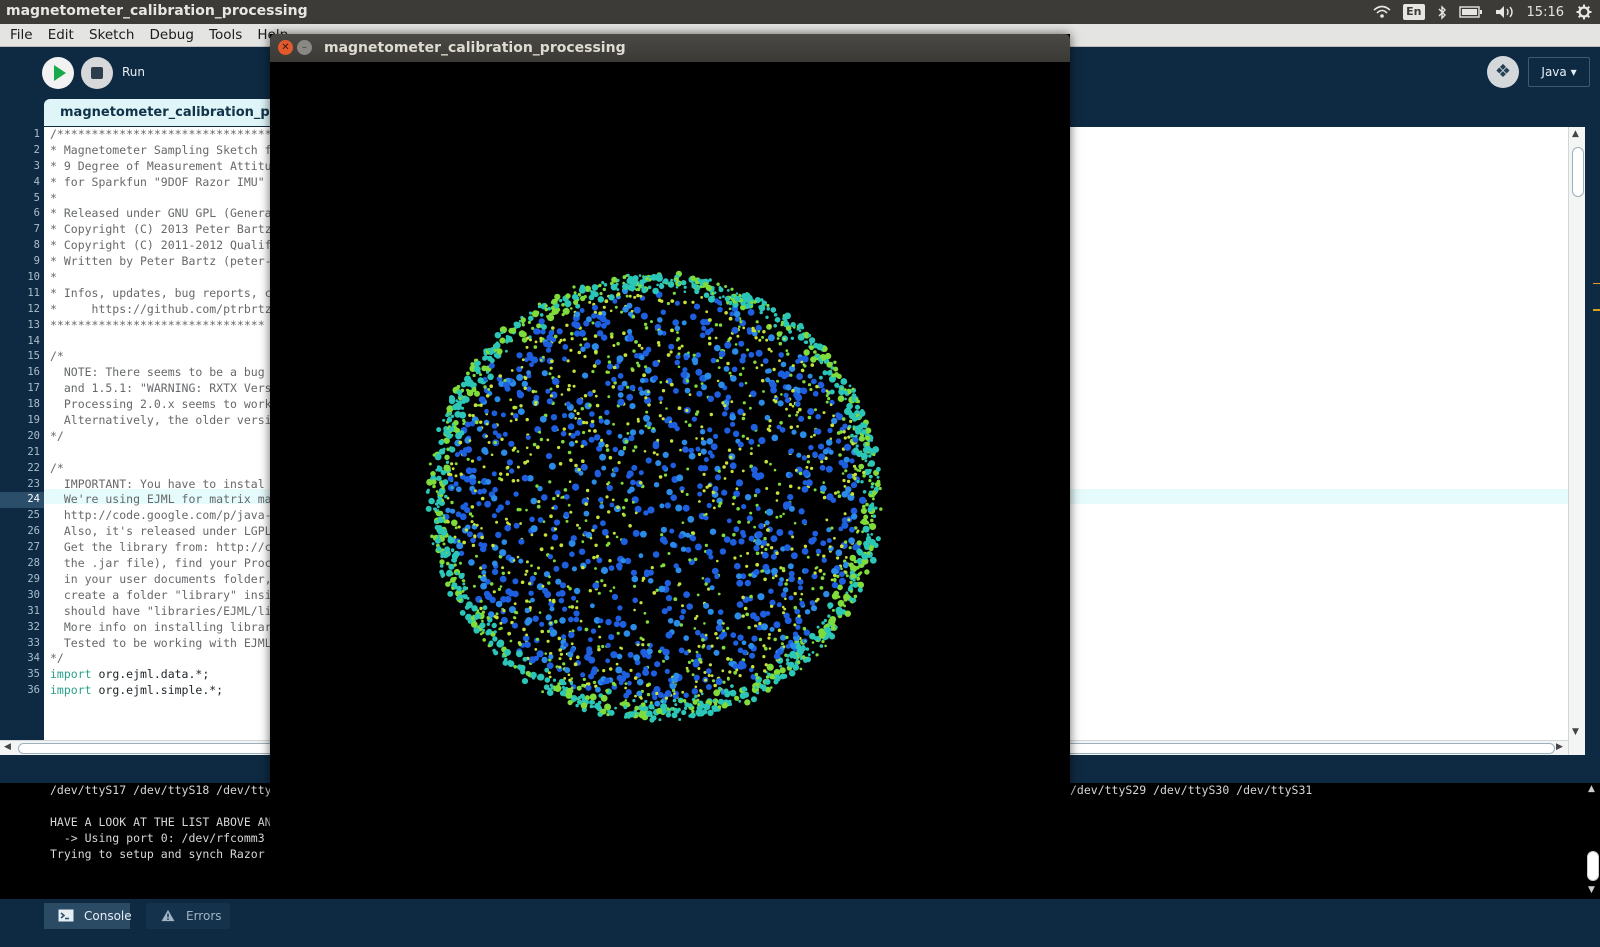 This screenshot has height=947, width=1600. I want to click on scrollbar-thumb, so click(1578, 172).